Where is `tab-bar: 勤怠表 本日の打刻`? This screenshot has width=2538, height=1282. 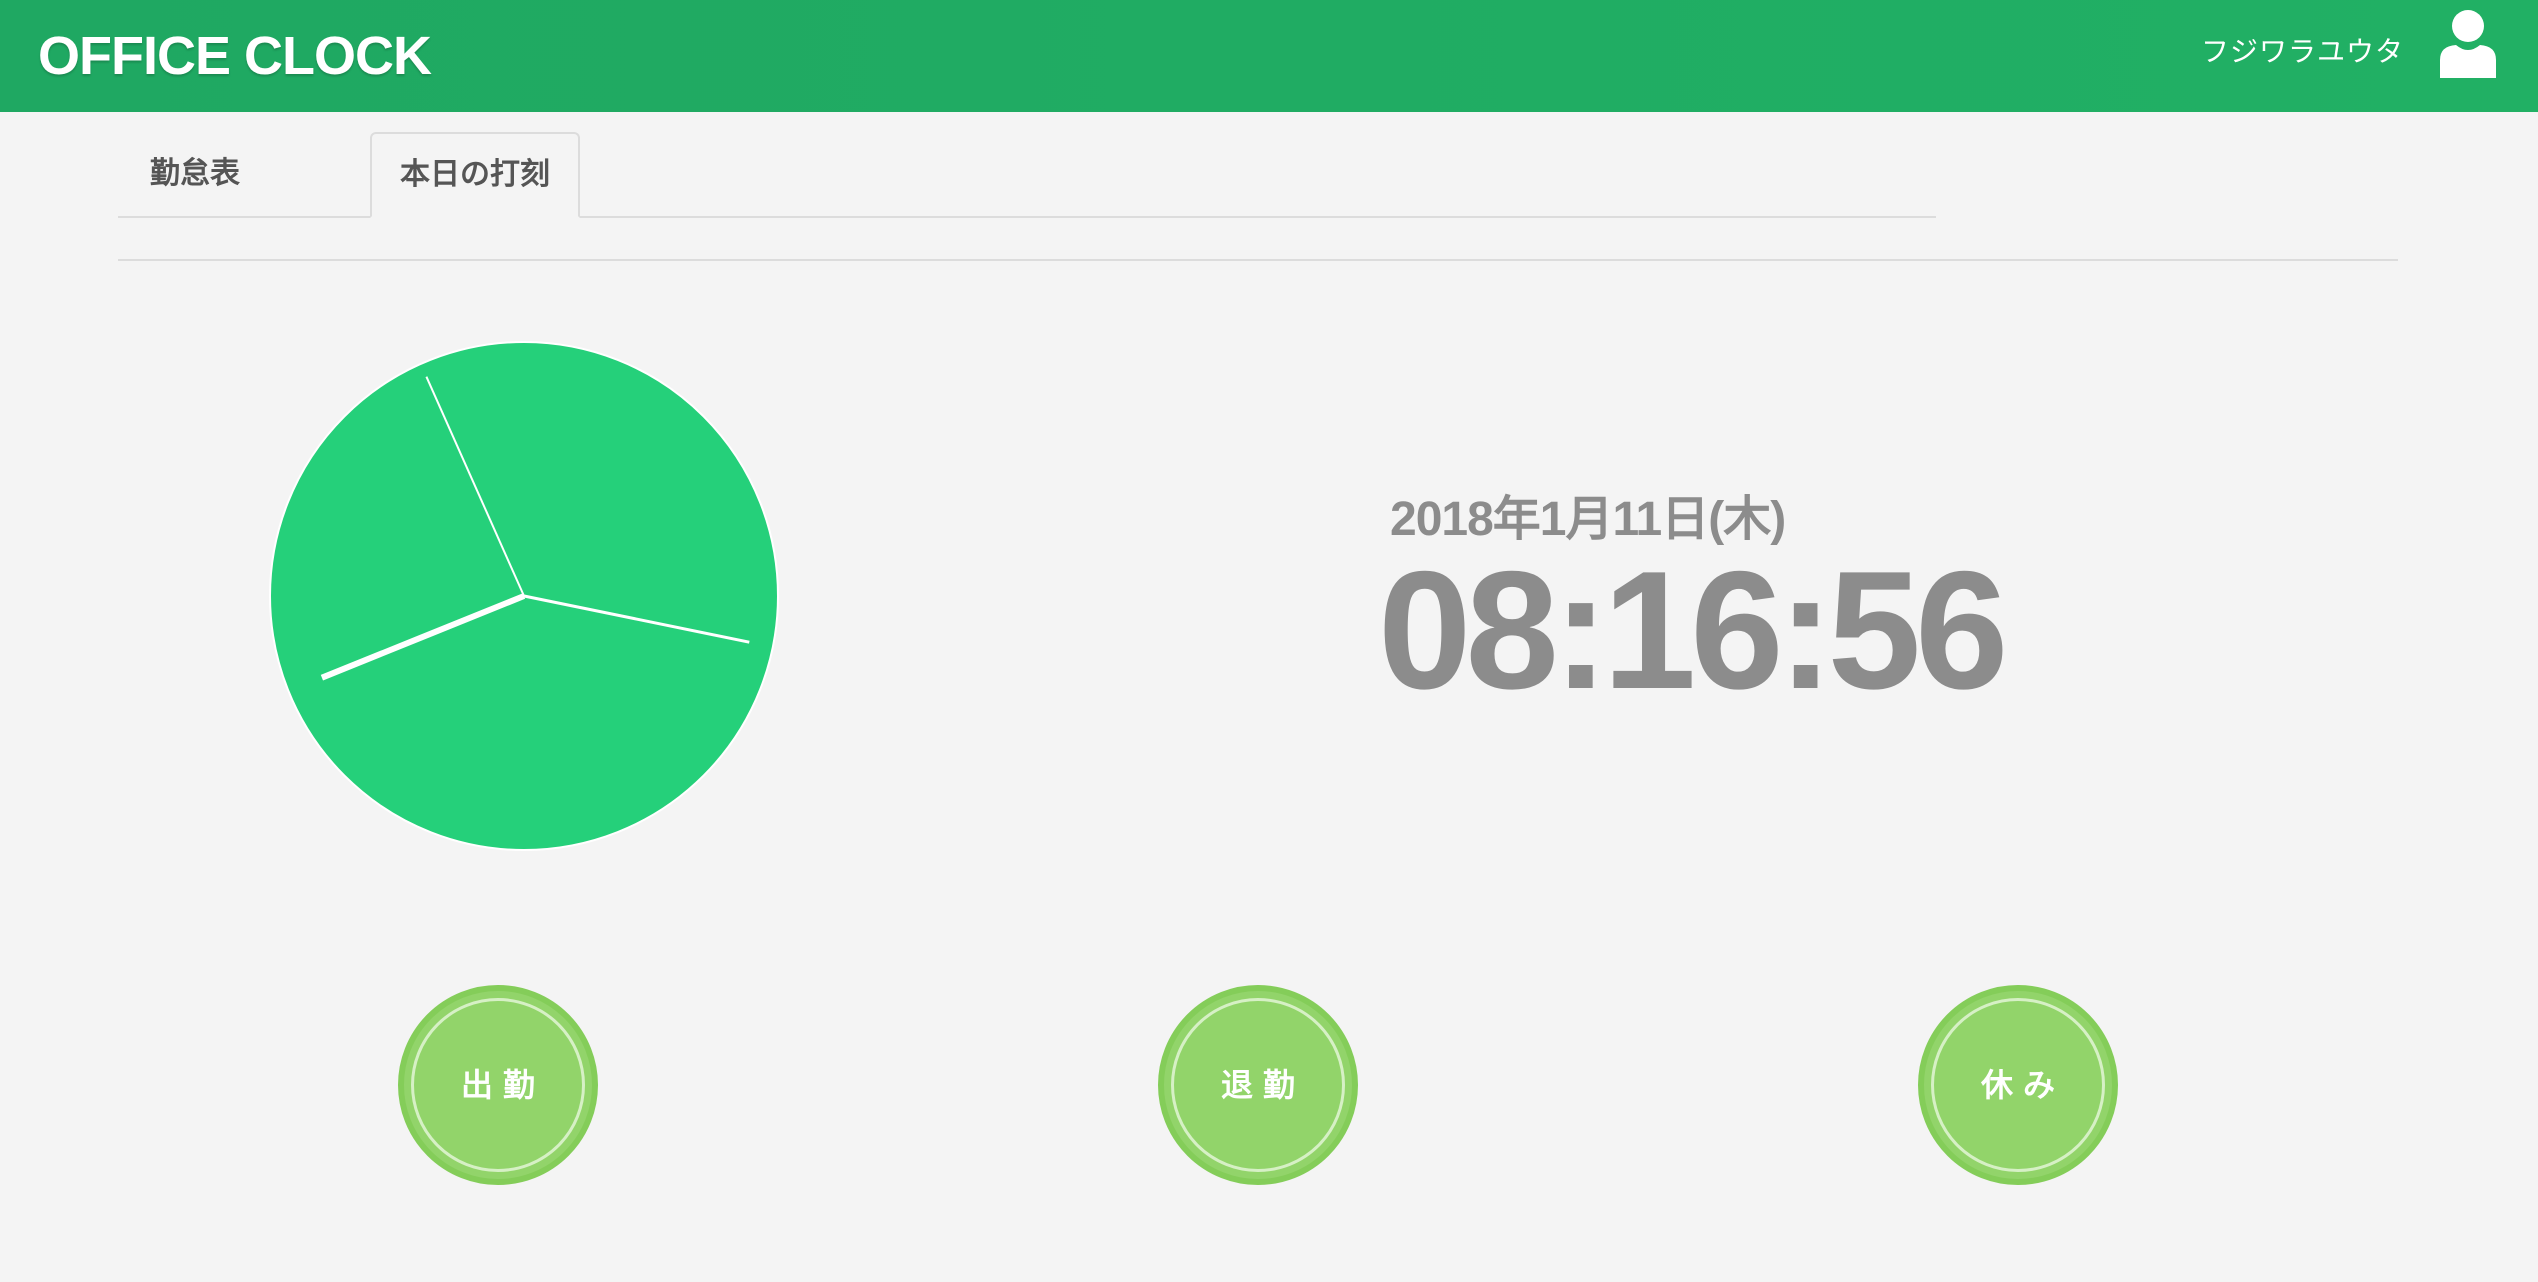 tab-bar: 勤怠表 本日の打刻 is located at coordinates (1027, 175).